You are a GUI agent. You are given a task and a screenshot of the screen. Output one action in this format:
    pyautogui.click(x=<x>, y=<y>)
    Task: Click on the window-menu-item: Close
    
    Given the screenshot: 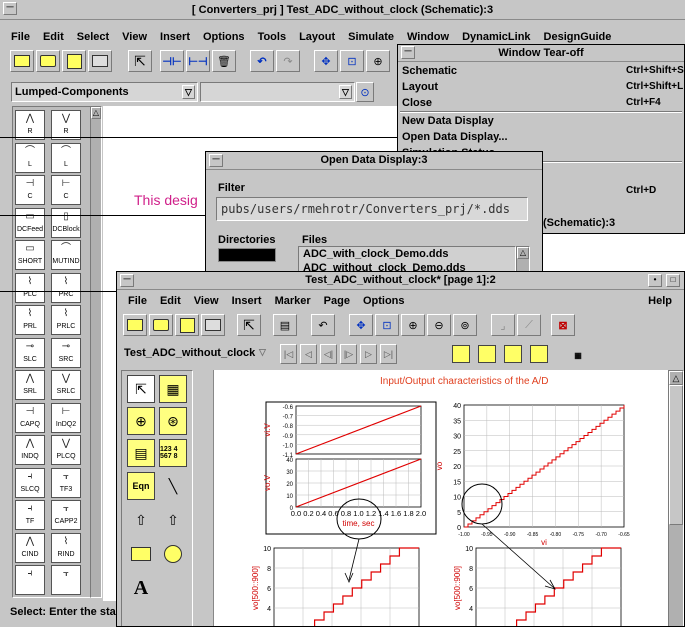 What is the action you would take?
    pyautogui.click(x=417, y=103)
    